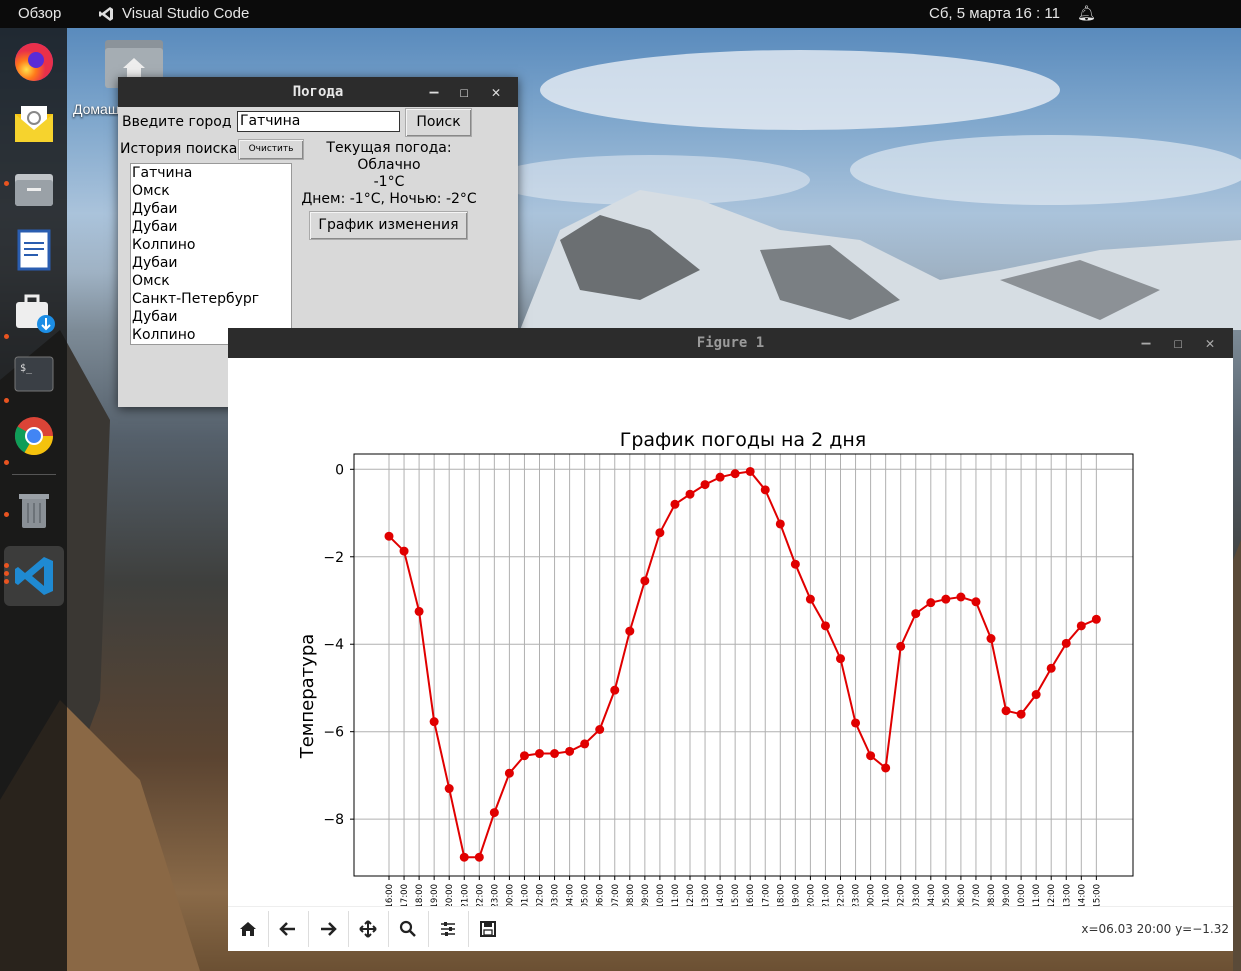 The width and height of the screenshot is (1241, 971). I want to click on x-tick-label: 06.03 09:00, so click(646, 895).